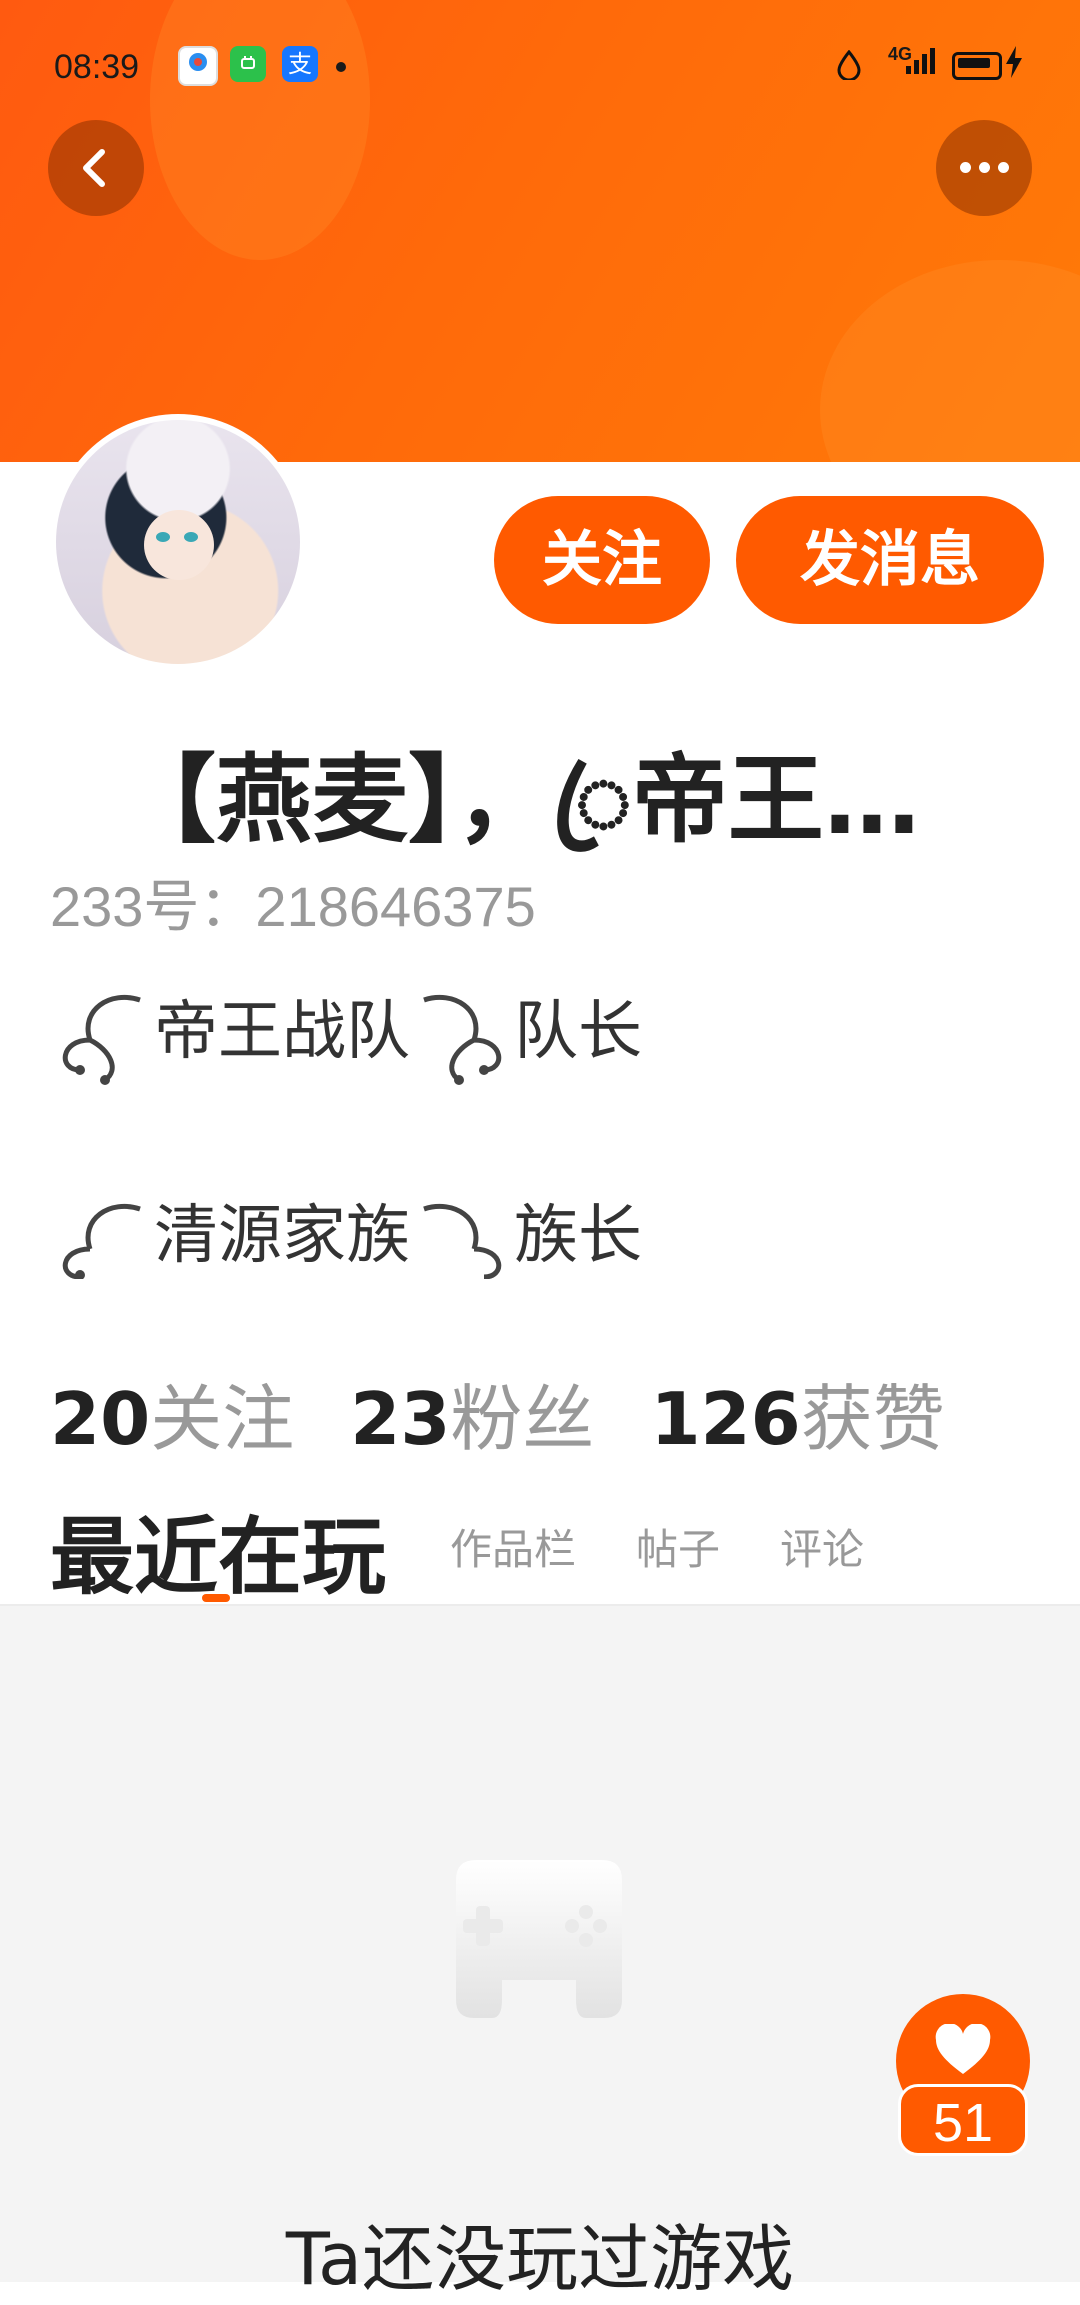  Describe the element at coordinates (602, 560) in the screenshot. I see `follow-button: 关注` at that location.